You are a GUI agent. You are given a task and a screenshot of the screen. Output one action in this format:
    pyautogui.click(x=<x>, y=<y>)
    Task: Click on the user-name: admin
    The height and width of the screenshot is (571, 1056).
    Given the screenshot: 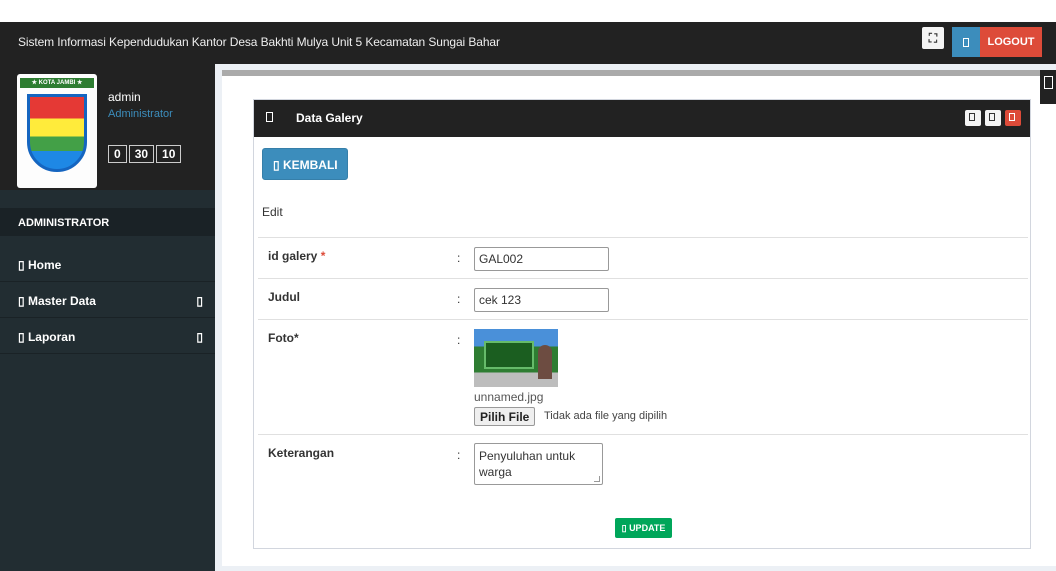 What is the action you would take?
    pyautogui.click(x=124, y=97)
    